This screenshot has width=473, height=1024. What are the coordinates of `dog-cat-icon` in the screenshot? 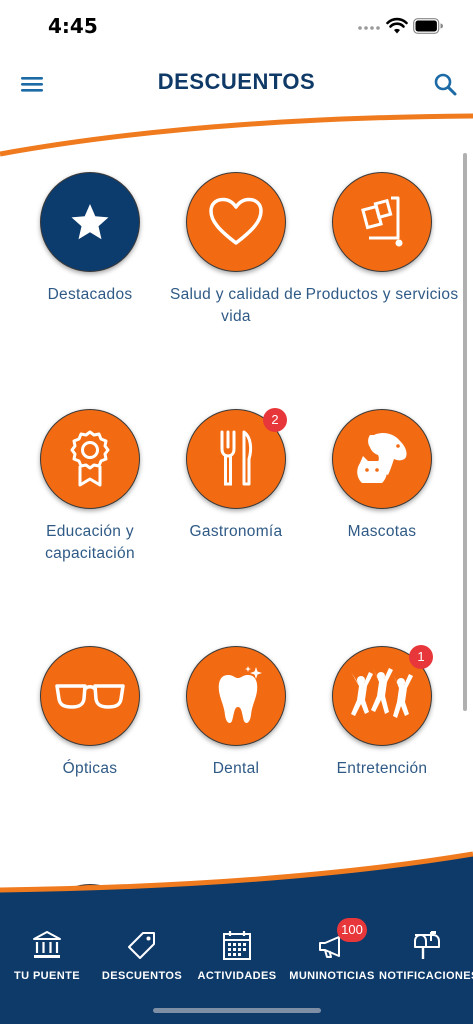 It's located at (382, 458).